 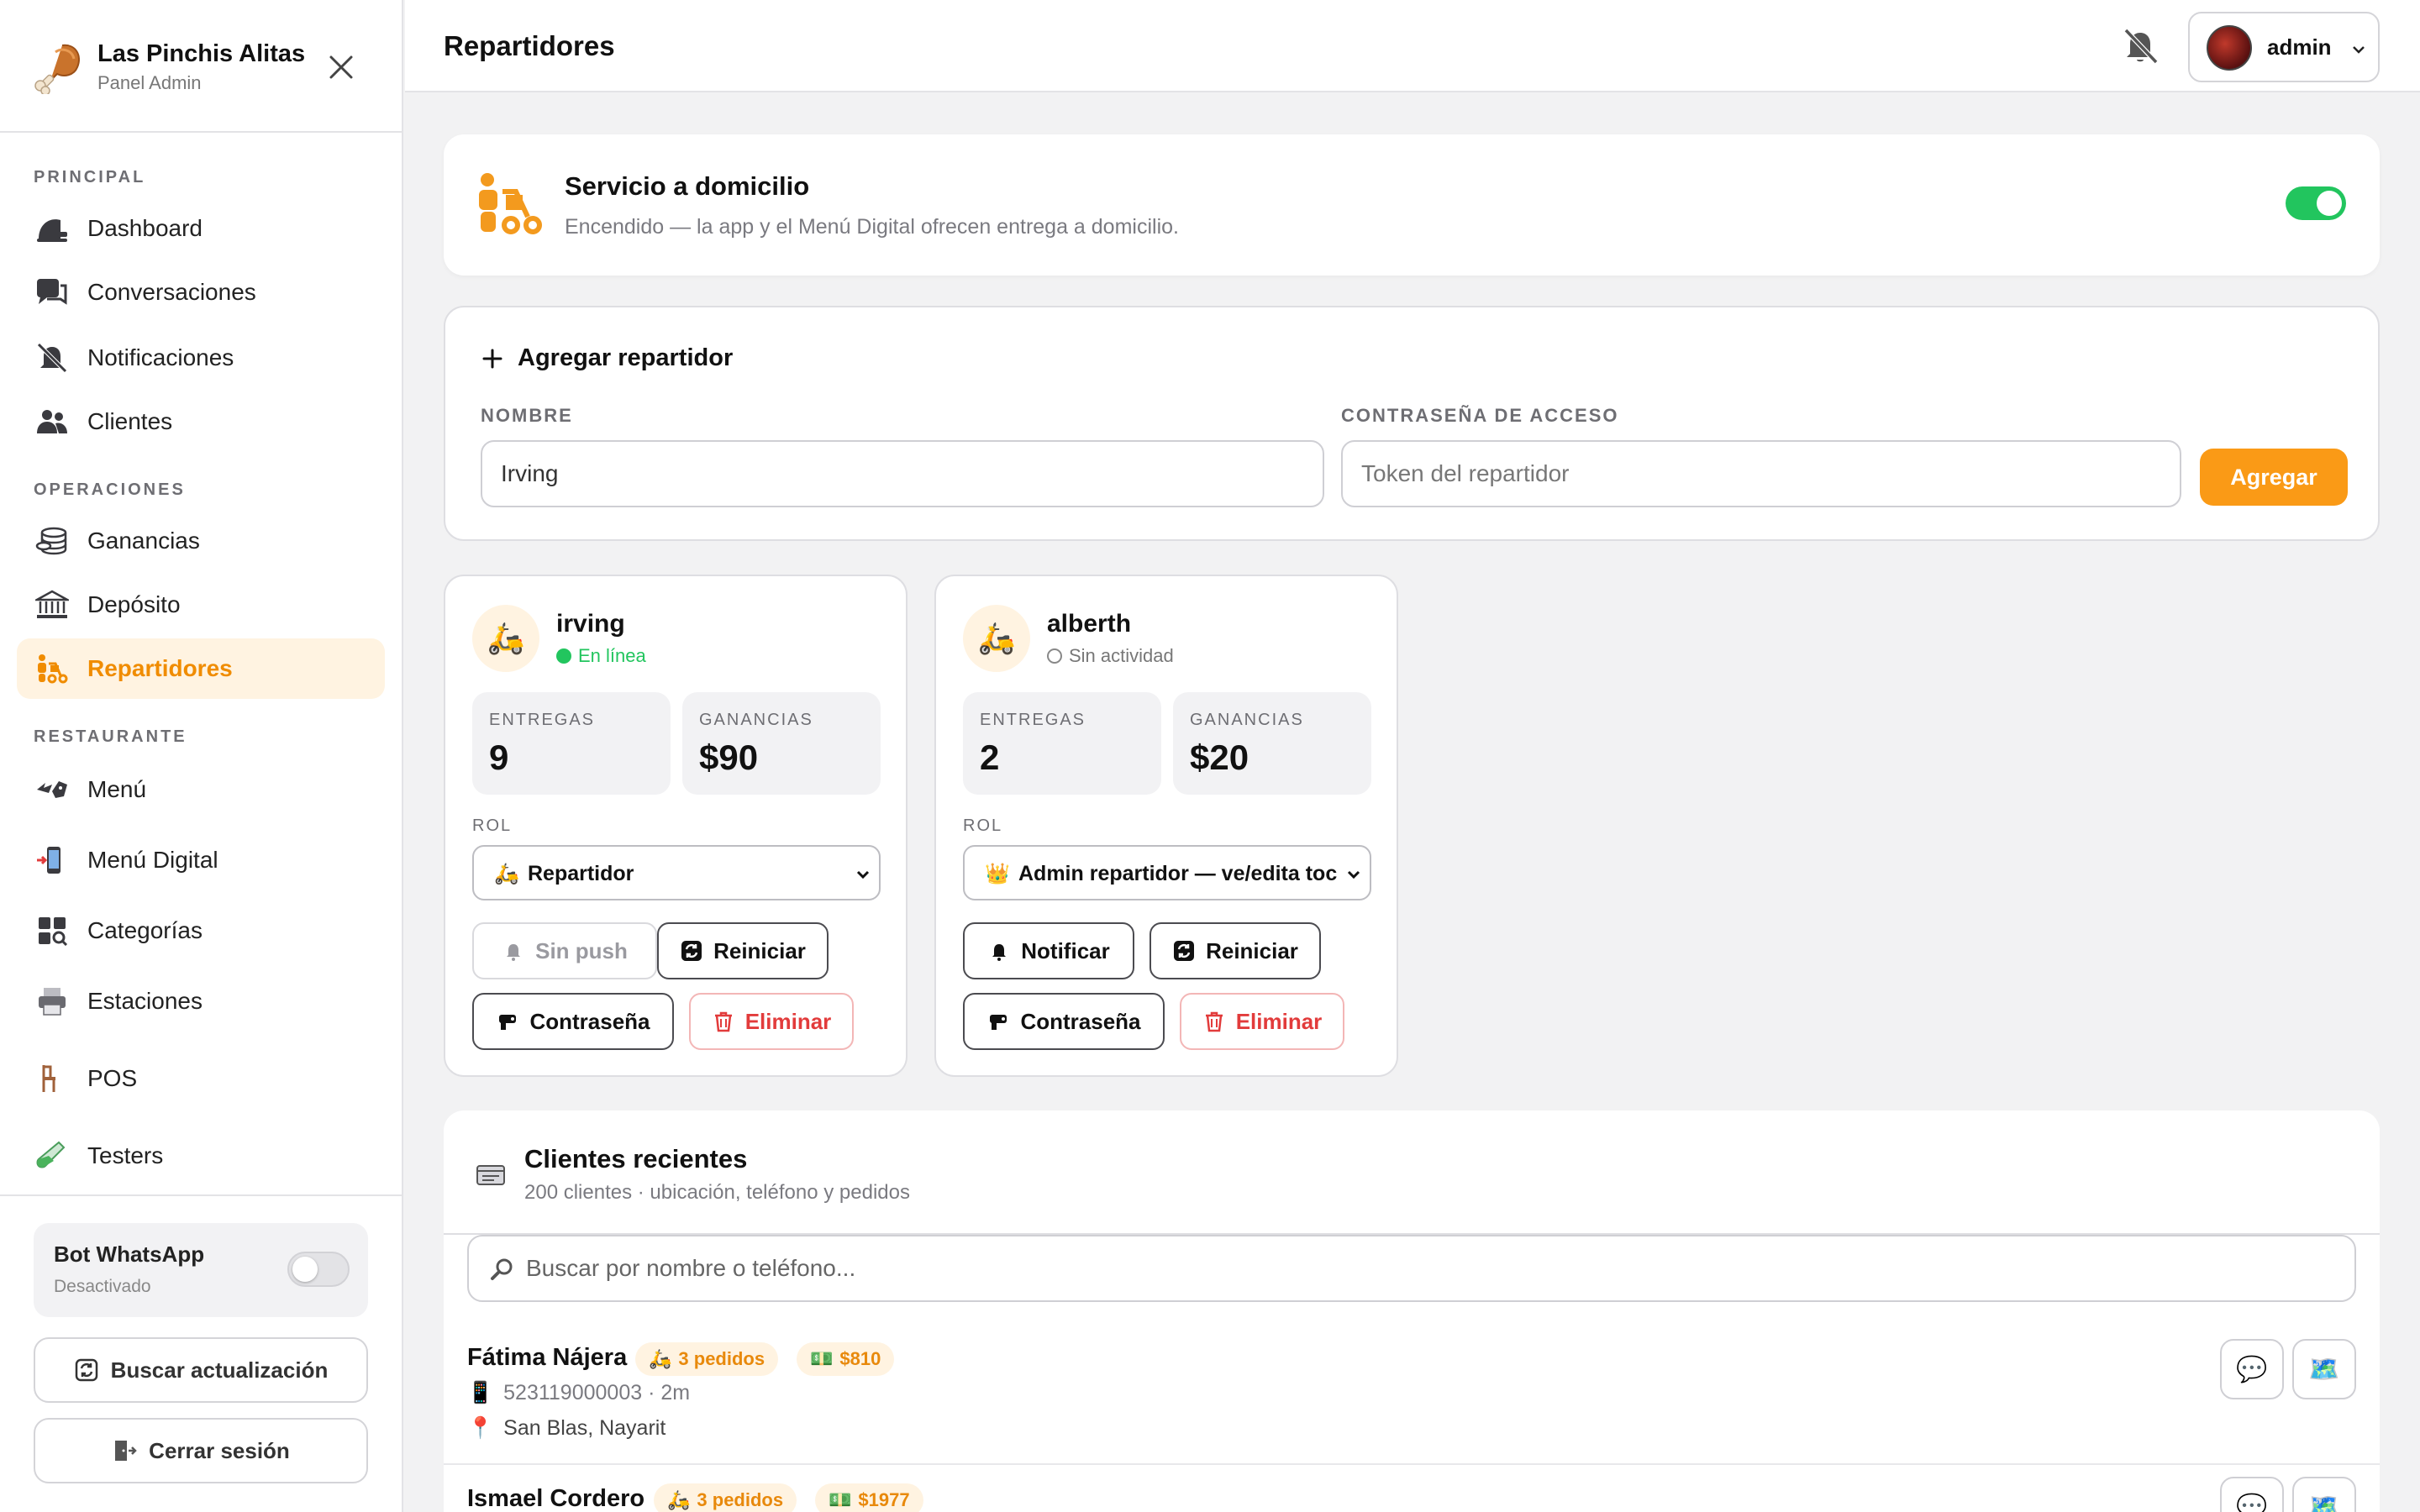 What do you see at coordinates (305, 1269) in the screenshot?
I see `toggle-knob` at bounding box center [305, 1269].